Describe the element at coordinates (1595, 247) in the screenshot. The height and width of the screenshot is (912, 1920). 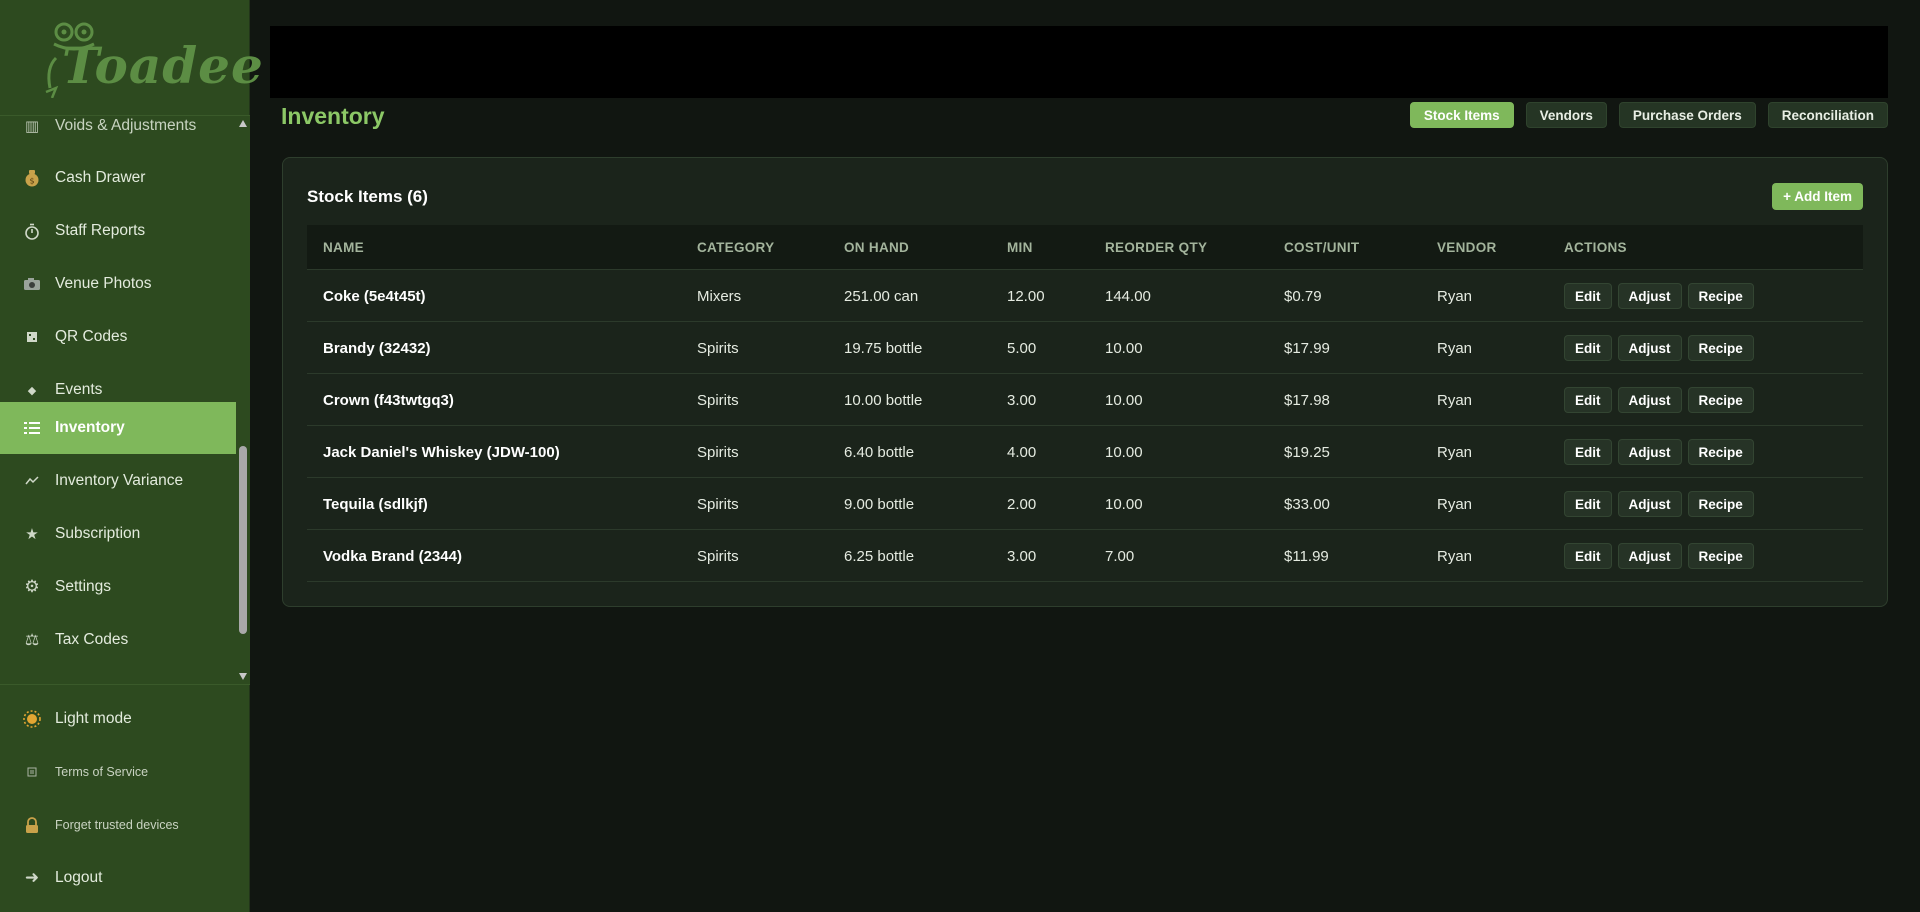
I see `column-header-actions: ACTIONS` at that location.